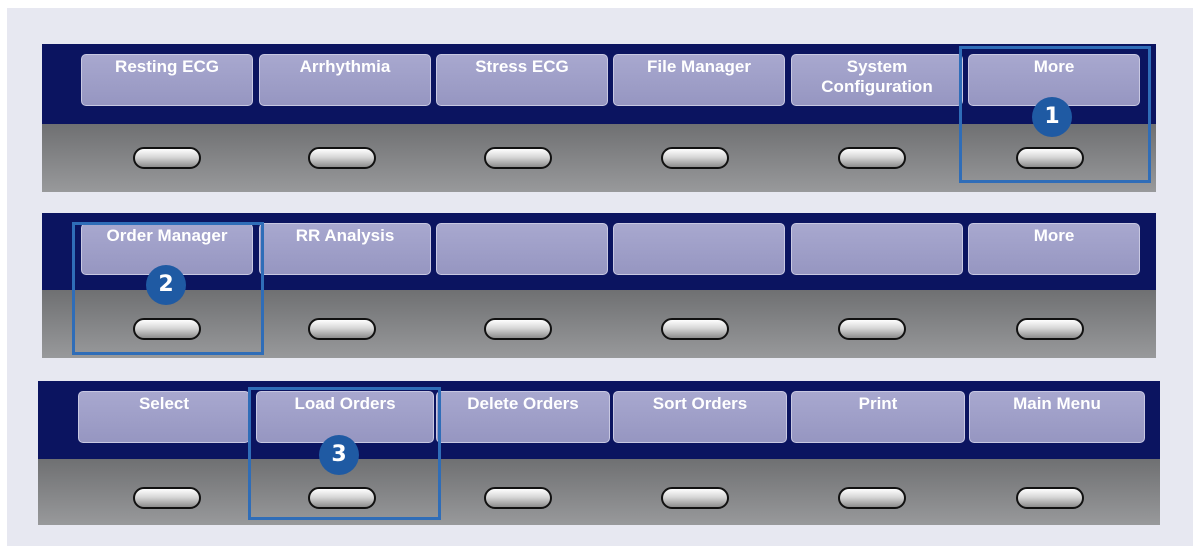  I want to click on softkey-label: Delete Orders, so click(523, 403).